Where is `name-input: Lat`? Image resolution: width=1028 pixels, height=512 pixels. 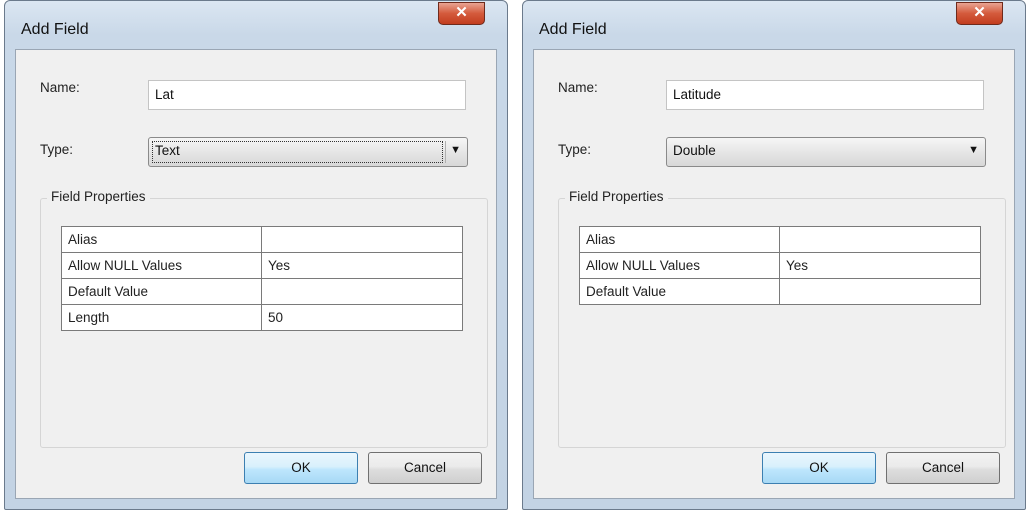 name-input: Lat is located at coordinates (307, 95).